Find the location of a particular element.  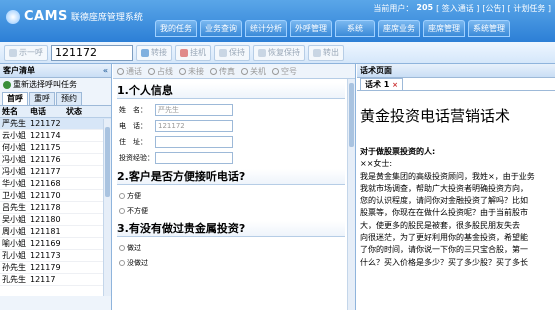

cell-name: 吴小姐 is located at coordinates (14, 219).